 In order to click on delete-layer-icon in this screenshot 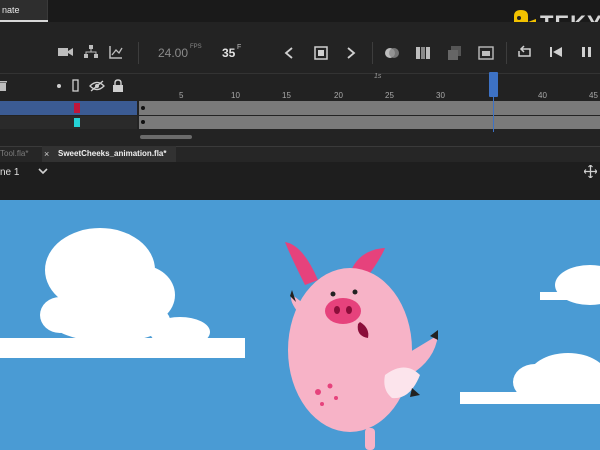, I will do `click(4, 86)`.